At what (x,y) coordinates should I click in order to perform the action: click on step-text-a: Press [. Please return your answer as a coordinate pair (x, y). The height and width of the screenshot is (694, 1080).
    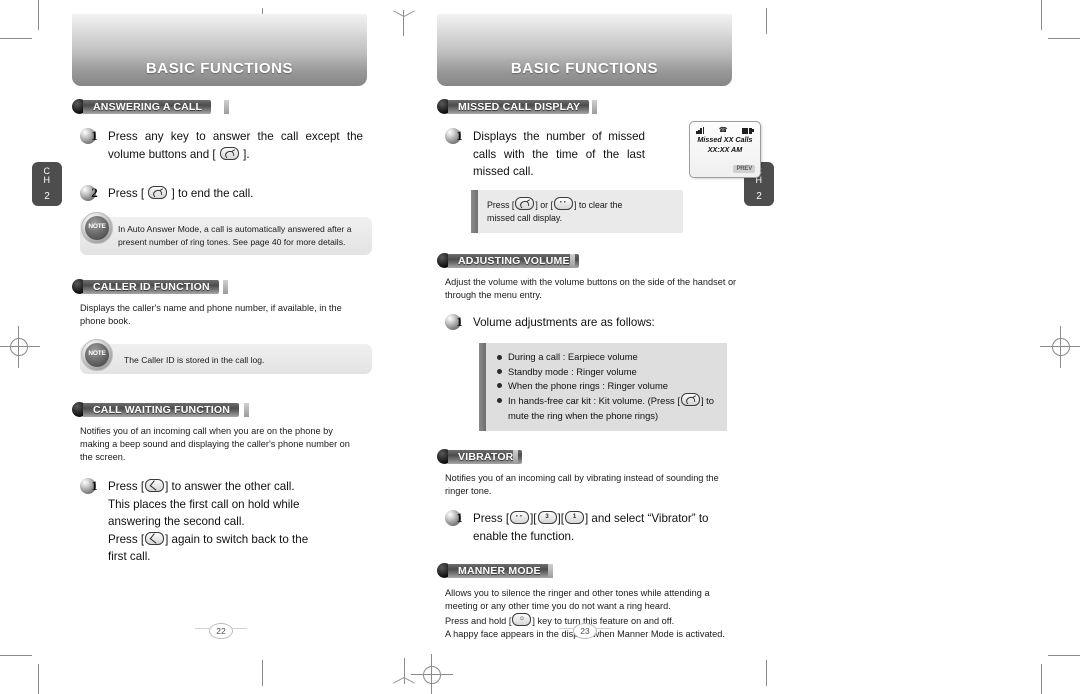
    Looking at the image, I should click on (491, 518).